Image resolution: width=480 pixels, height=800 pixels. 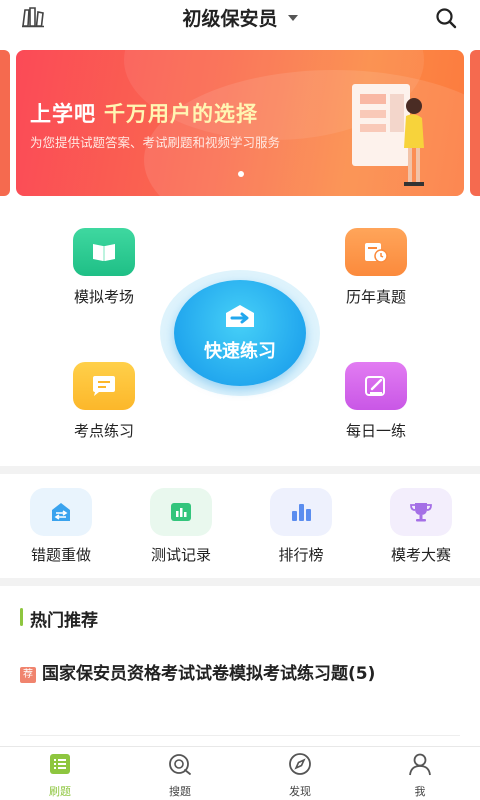 I want to click on hot-section-title: 热门推荐, so click(x=59, y=618).